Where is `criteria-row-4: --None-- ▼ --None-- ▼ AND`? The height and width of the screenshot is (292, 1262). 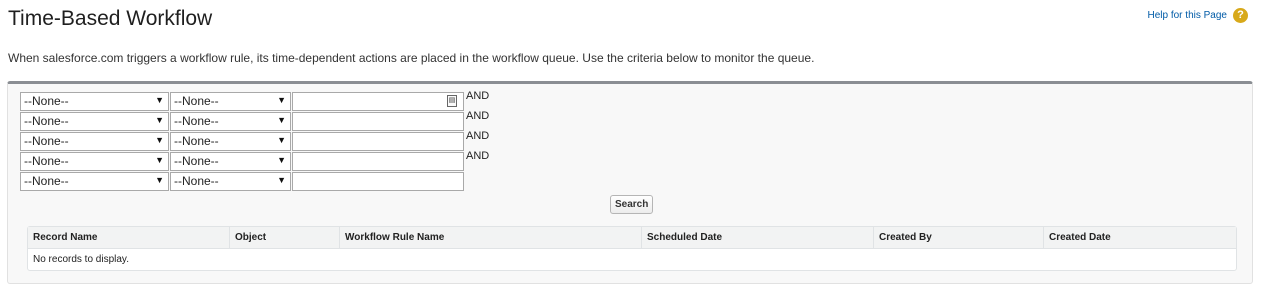 criteria-row-4: --None-- ▼ --None-- ▼ AND is located at coordinates (255, 160).